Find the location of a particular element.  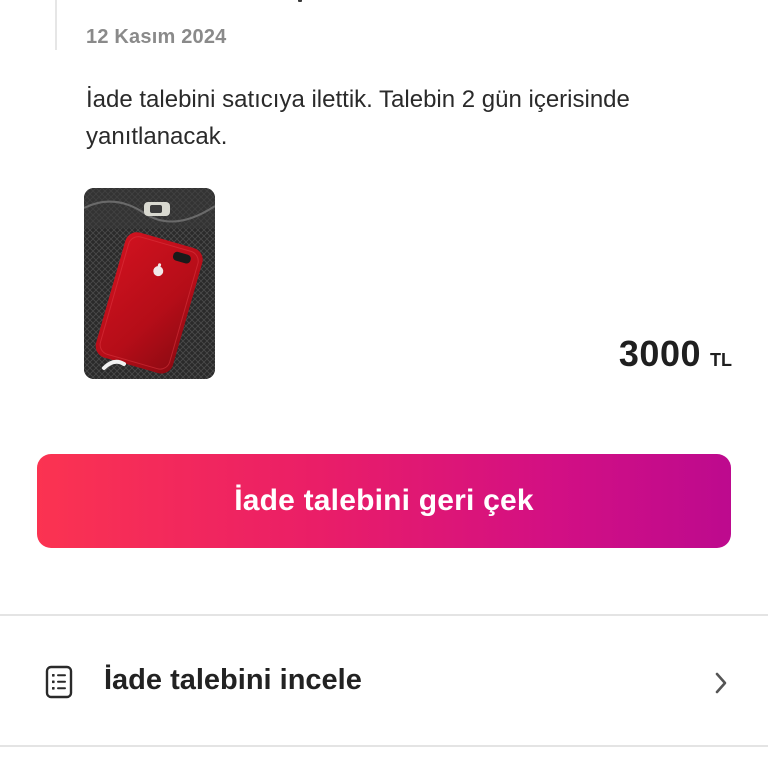

event-date: 12 Kasım 2024 is located at coordinates (156, 37).